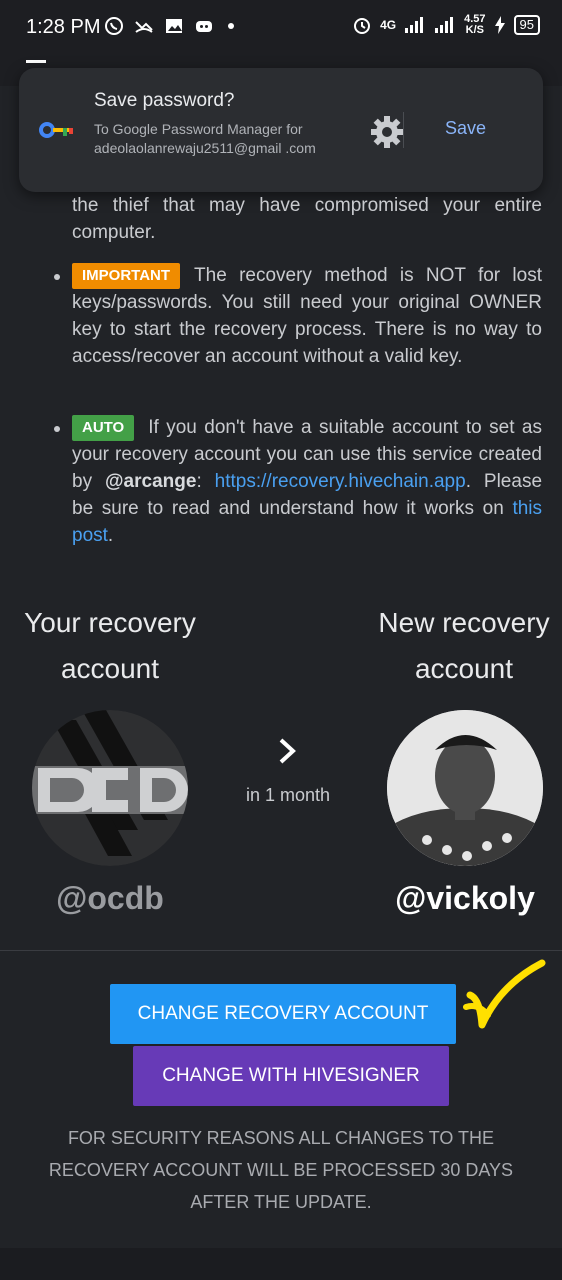  What do you see at coordinates (204, 26) in the screenshot?
I see `discord-icon` at bounding box center [204, 26].